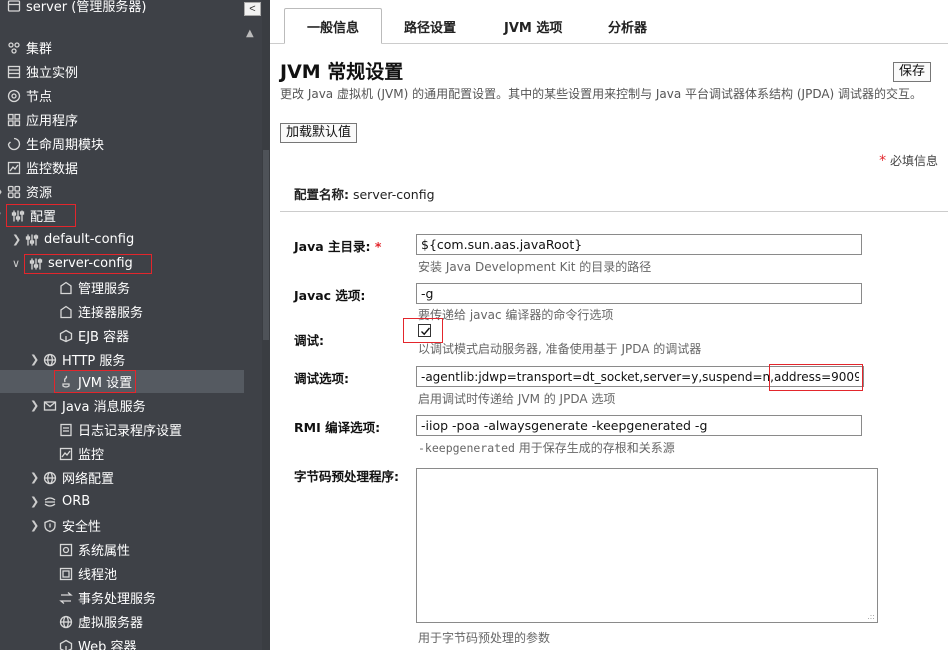 Image resolution: width=948 pixels, height=650 pixels. I want to click on server-icon, so click(14, 7).